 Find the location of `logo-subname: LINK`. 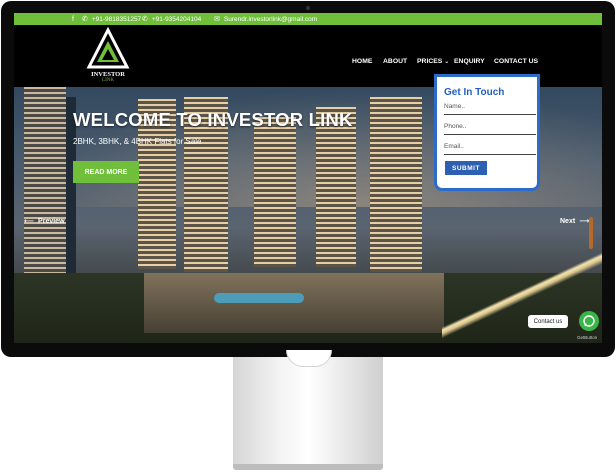

logo-subname: LINK is located at coordinates (108, 80).